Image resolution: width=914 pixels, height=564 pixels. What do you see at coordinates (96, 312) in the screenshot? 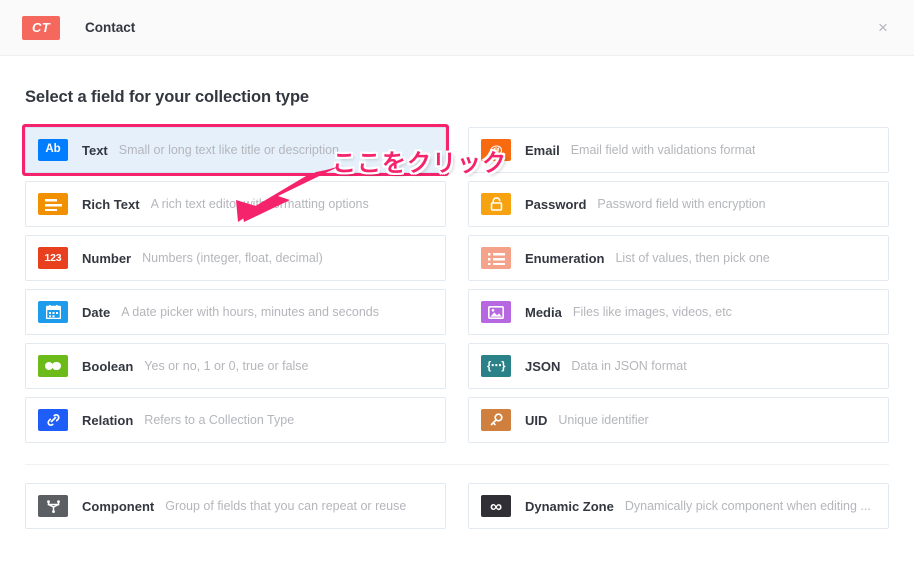
I see `field-name: Date` at bounding box center [96, 312].